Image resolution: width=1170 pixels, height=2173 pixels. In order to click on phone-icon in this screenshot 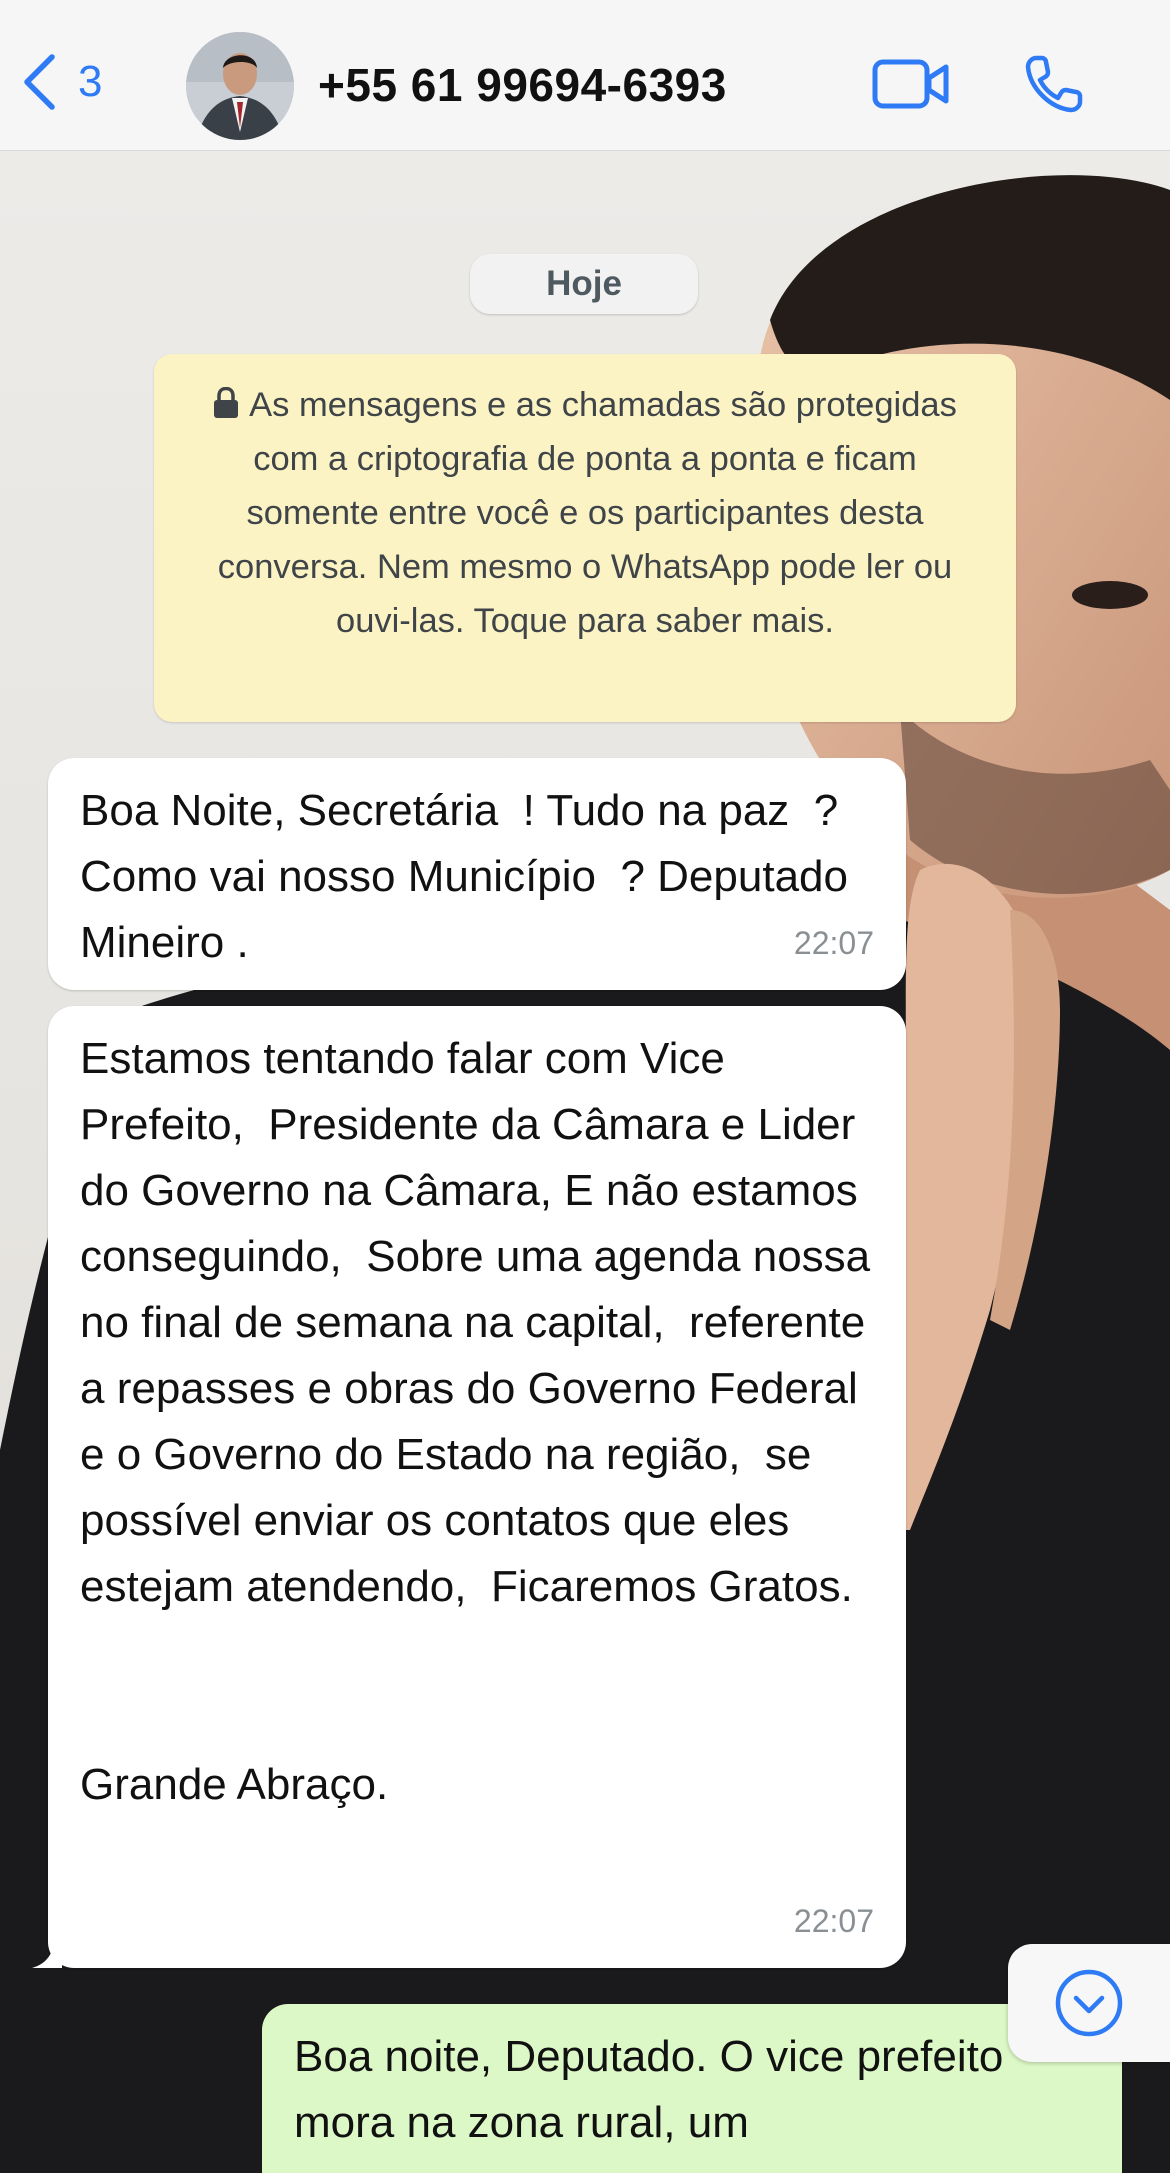, I will do `click(1054, 84)`.